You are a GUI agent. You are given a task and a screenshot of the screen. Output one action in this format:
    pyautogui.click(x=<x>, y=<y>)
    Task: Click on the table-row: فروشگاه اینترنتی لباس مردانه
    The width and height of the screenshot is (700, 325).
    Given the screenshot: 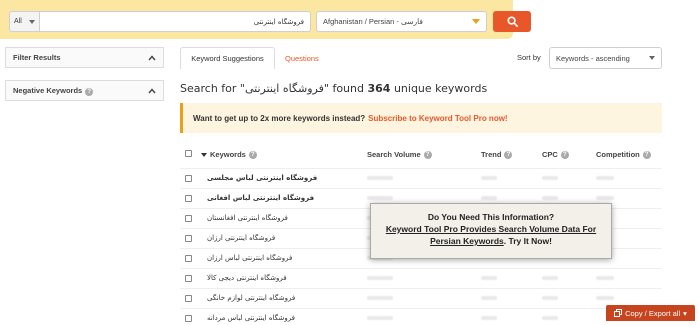 What is the action you would take?
    pyautogui.click(x=421, y=316)
    